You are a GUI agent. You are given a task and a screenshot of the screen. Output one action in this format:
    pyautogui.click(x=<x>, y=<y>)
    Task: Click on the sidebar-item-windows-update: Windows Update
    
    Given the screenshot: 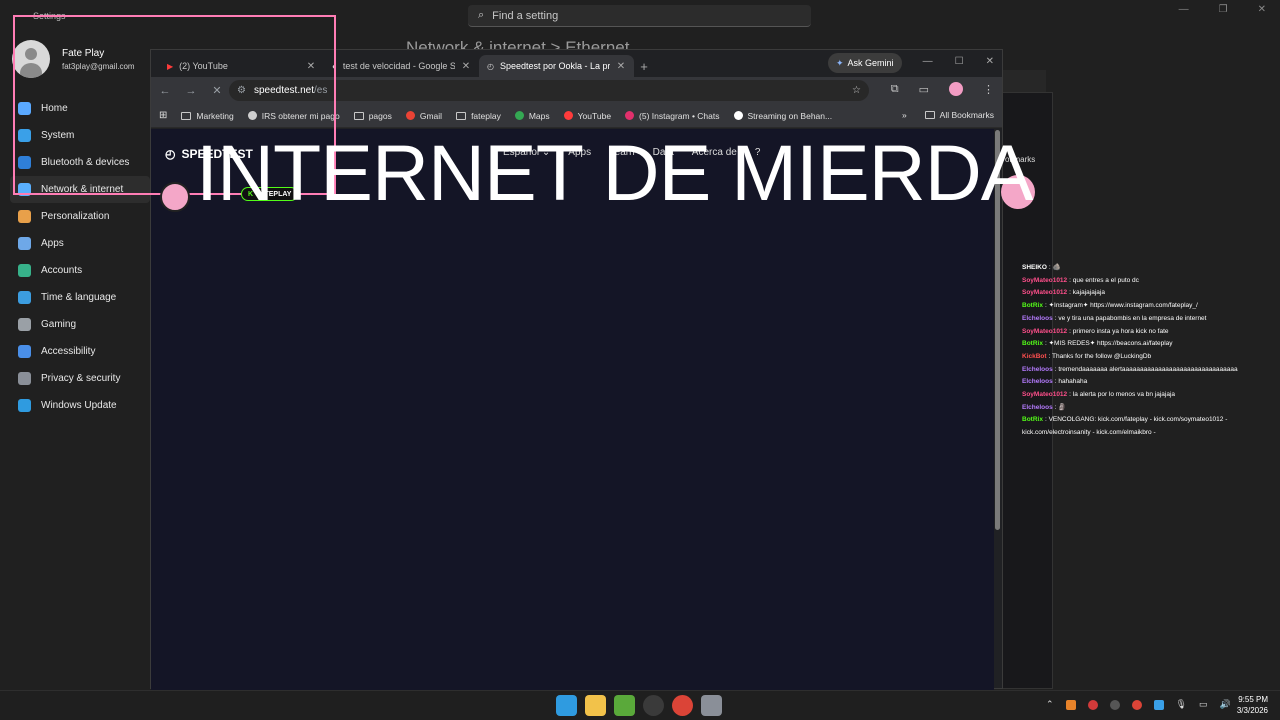 What is the action you would take?
    pyautogui.click(x=80, y=405)
    